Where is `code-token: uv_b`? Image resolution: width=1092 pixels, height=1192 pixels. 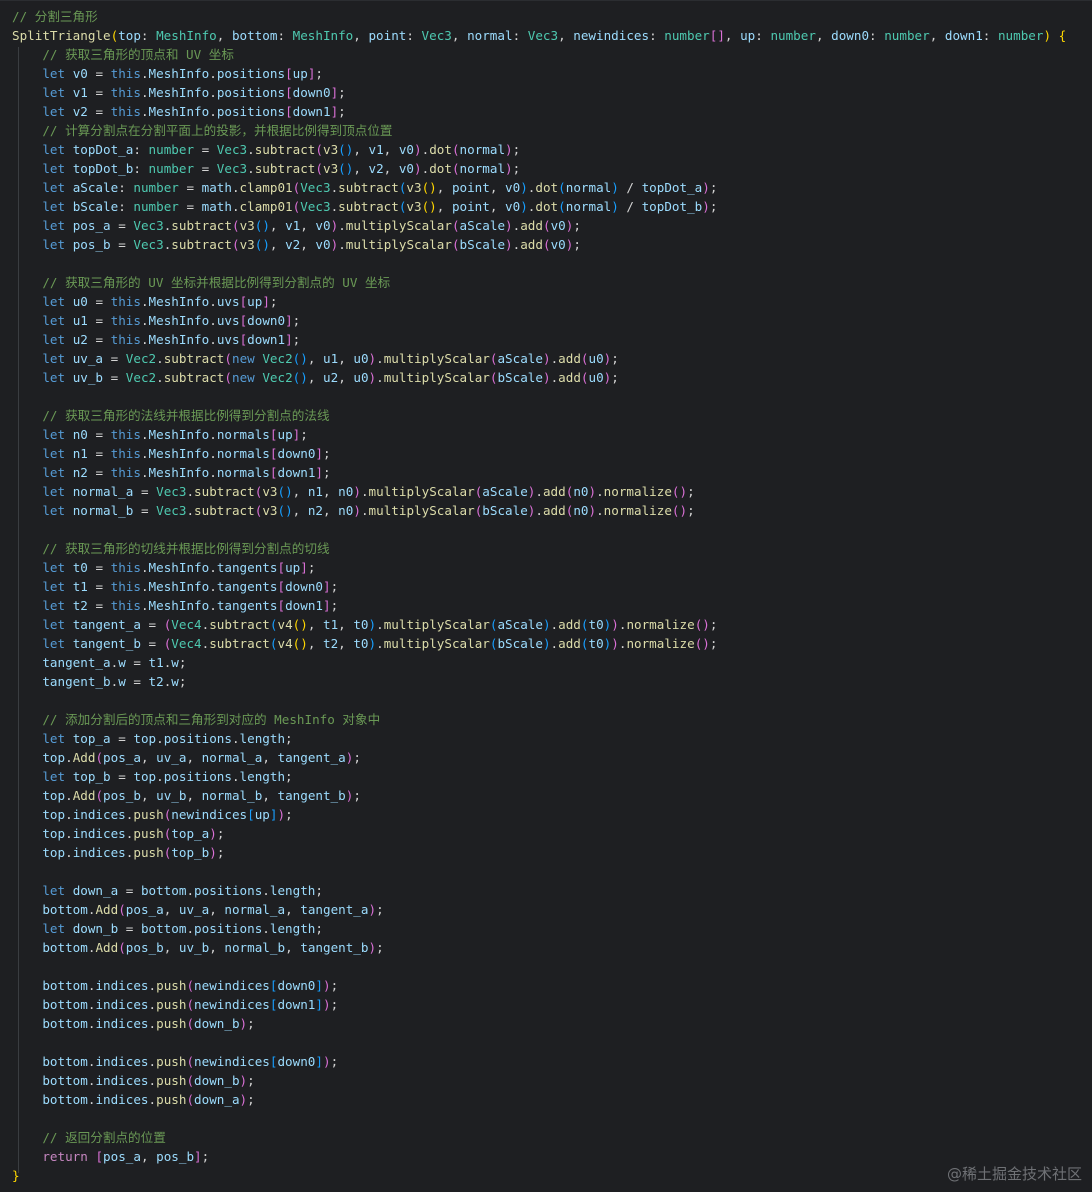 code-token: uv_b is located at coordinates (88, 377).